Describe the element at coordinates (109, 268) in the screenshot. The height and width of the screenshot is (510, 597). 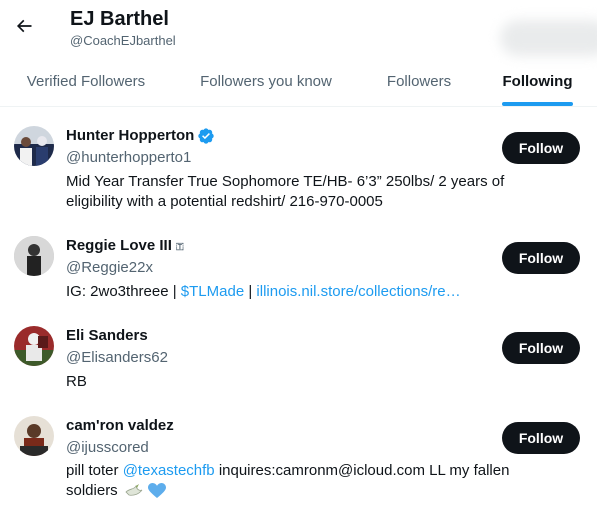
I see `user-handle: @Reggie22x` at that location.